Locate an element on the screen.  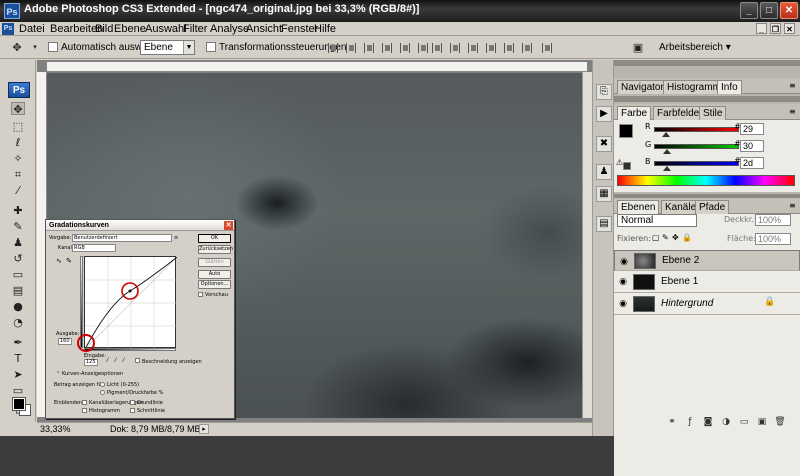
align-hcenter-icon is located at coordinates (405, 48).